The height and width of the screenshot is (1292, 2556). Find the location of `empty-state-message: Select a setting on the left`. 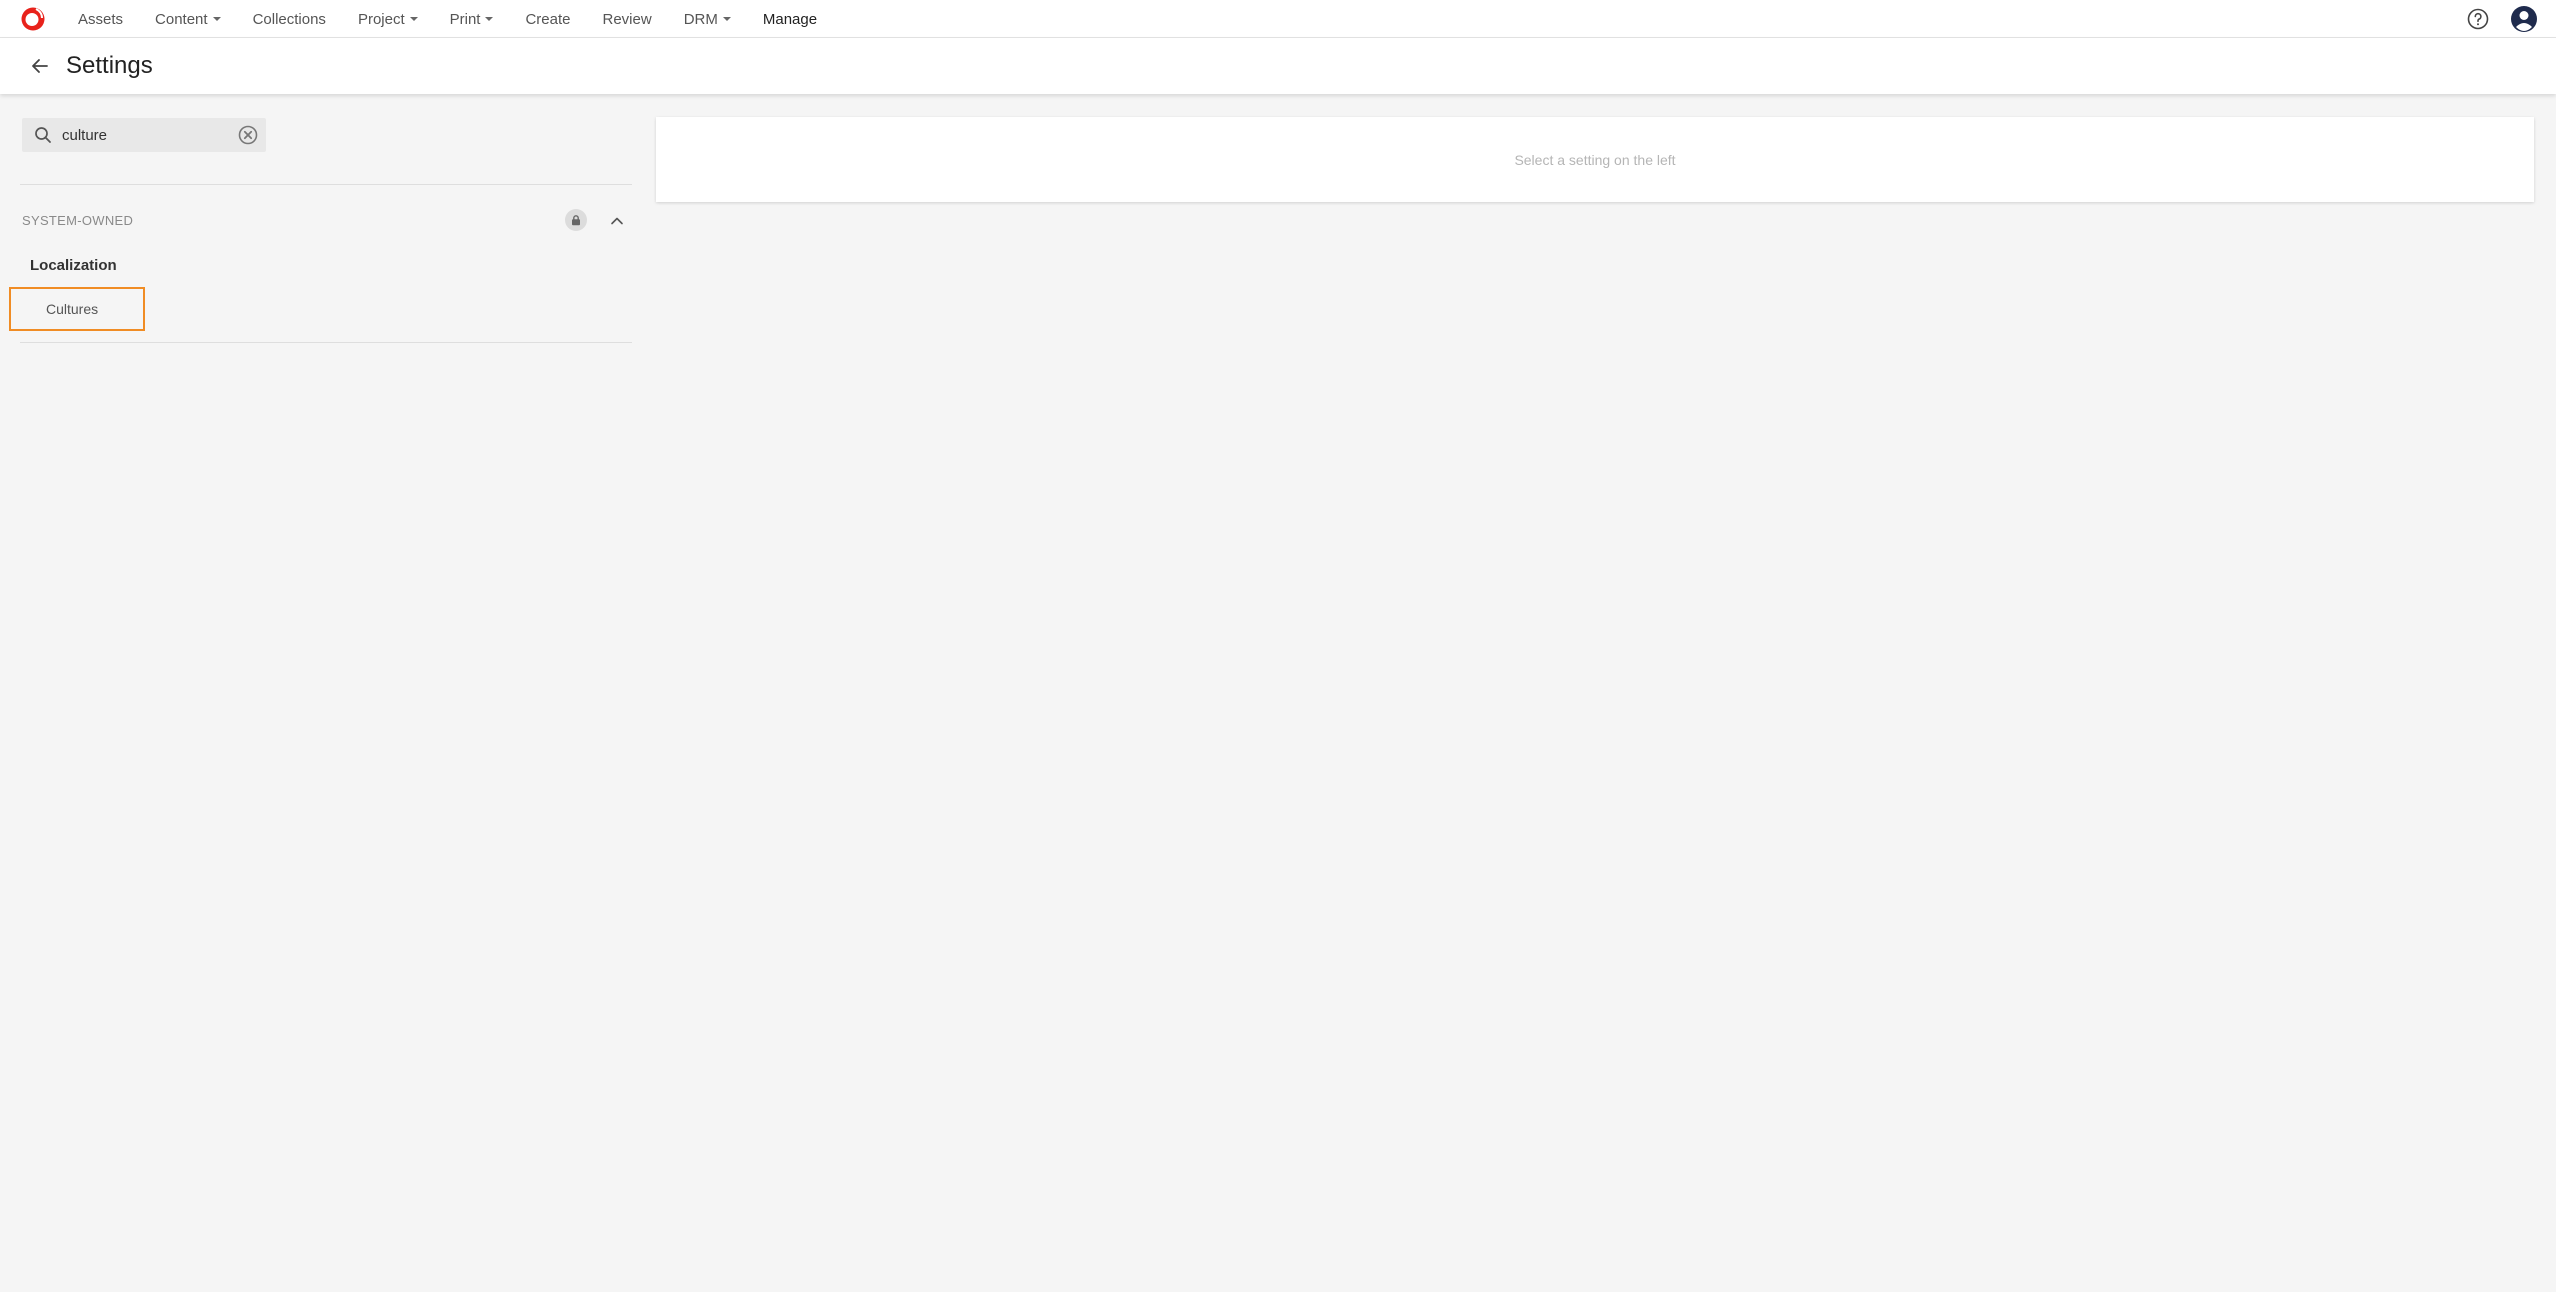

empty-state-message: Select a setting on the left is located at coordinates (1595, 159).